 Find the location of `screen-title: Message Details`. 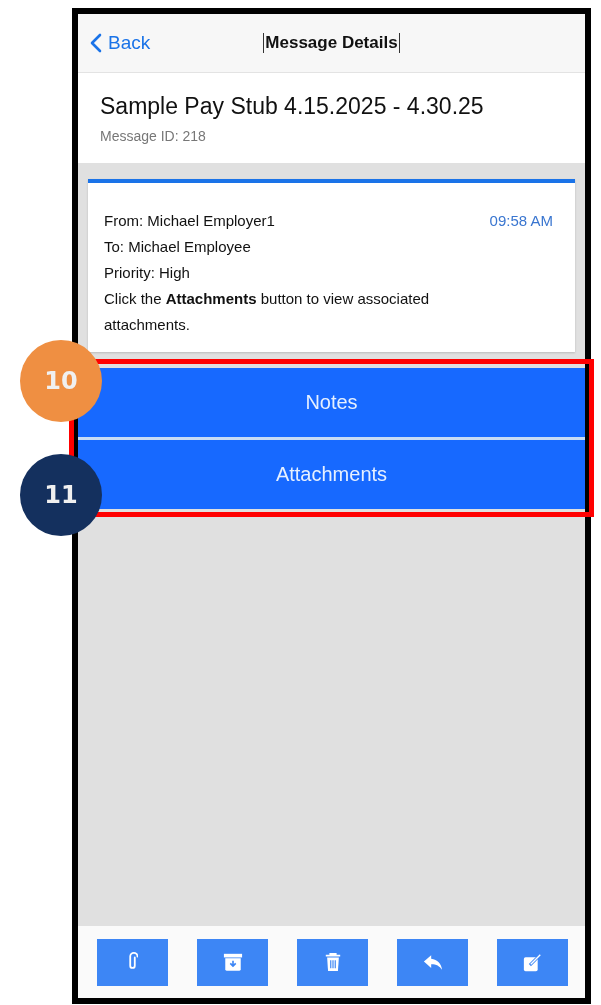

screen-title: Message Details is located at coordinates (331, 43).